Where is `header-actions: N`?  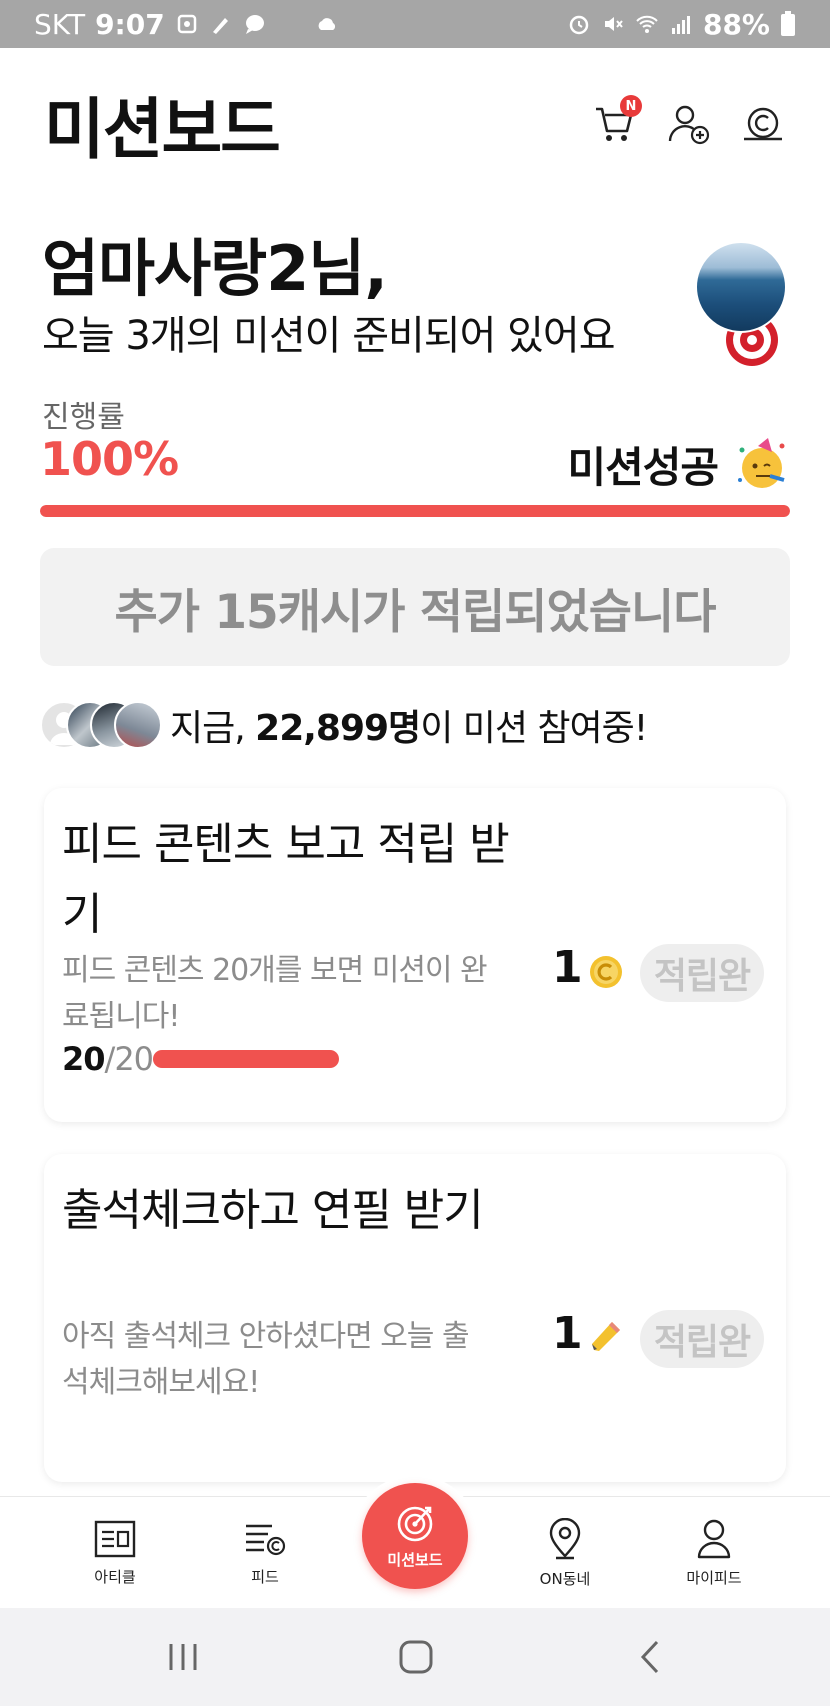
header-actions: N is located at coordinates (689, 121).